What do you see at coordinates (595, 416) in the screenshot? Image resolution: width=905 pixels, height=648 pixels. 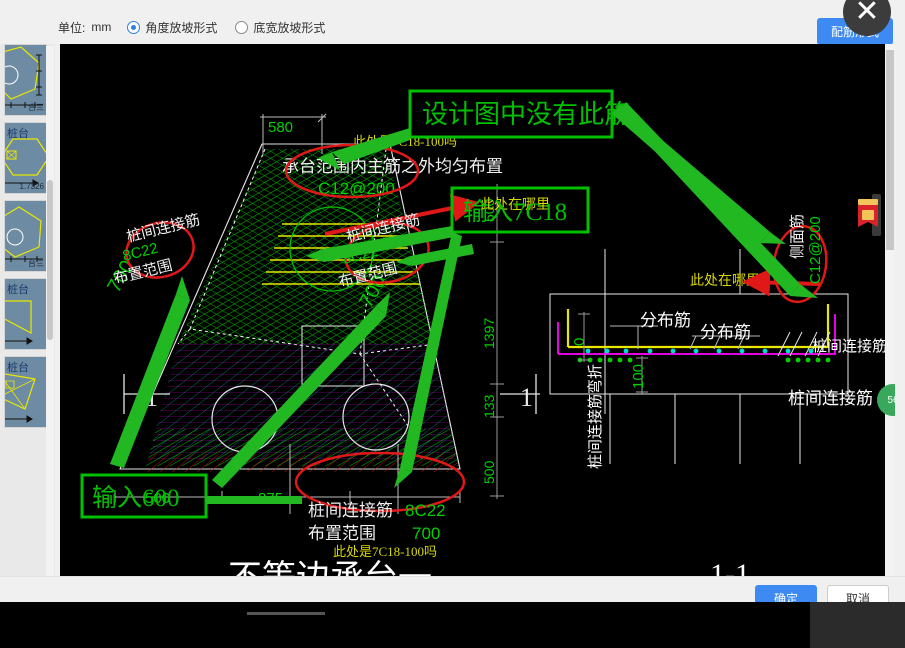 I see `label-connect-bend: 桩间连接筋弯折` at bounding box center [595, 416].